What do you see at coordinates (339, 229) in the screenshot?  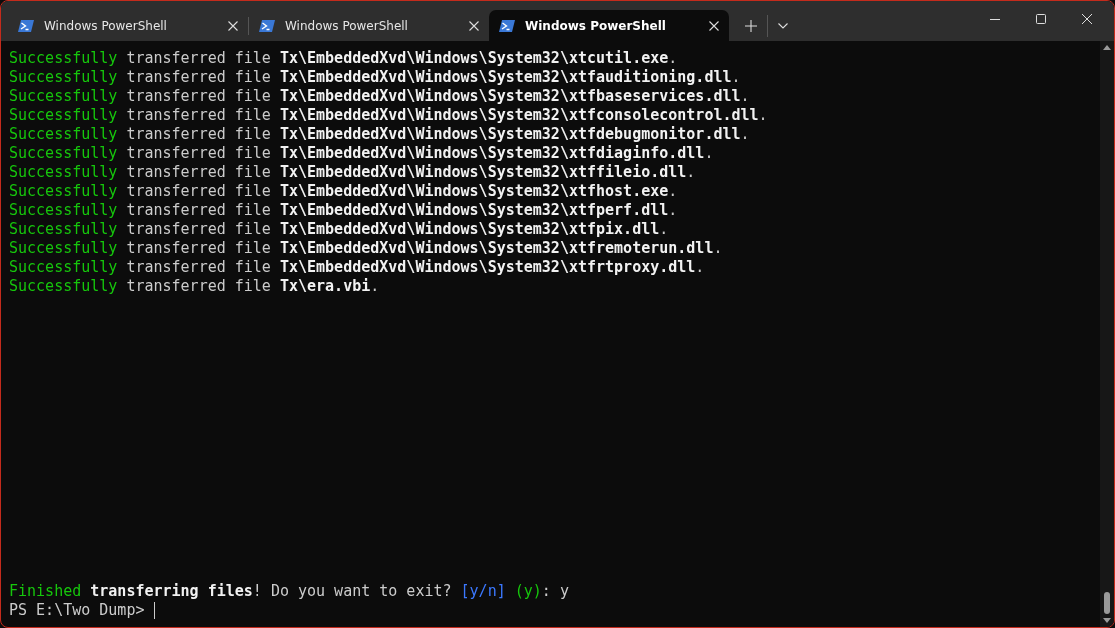 I see `terminal-line: Successfully transferred file Tx\EmbeddedXvd\Windows\System32\xtfpix.dll.` at bounding box center [339, 229].